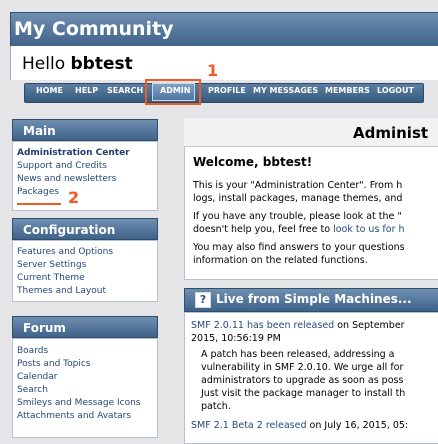  What do you see at coordinates (51, 278) in the screenshot?
I see `sidebar-item-current-theme: Current Theme` at bounding box center [51, 278].